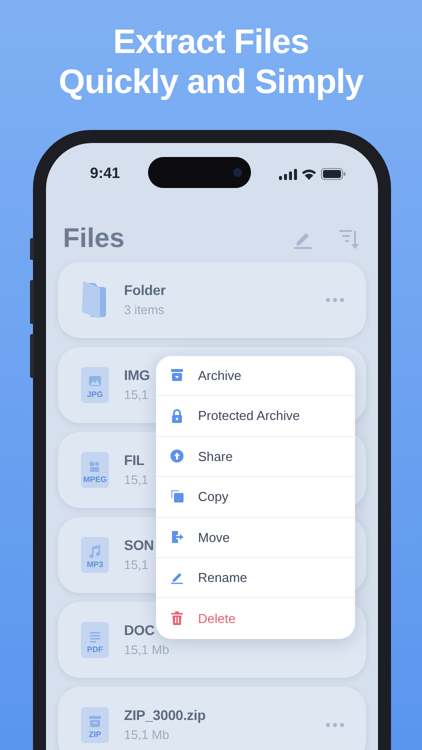 This screenshot has width=422, height=750. Describe the element at coordinates (95, 385) in the screenshot. I see `file-type-icon: JPG` at that location.